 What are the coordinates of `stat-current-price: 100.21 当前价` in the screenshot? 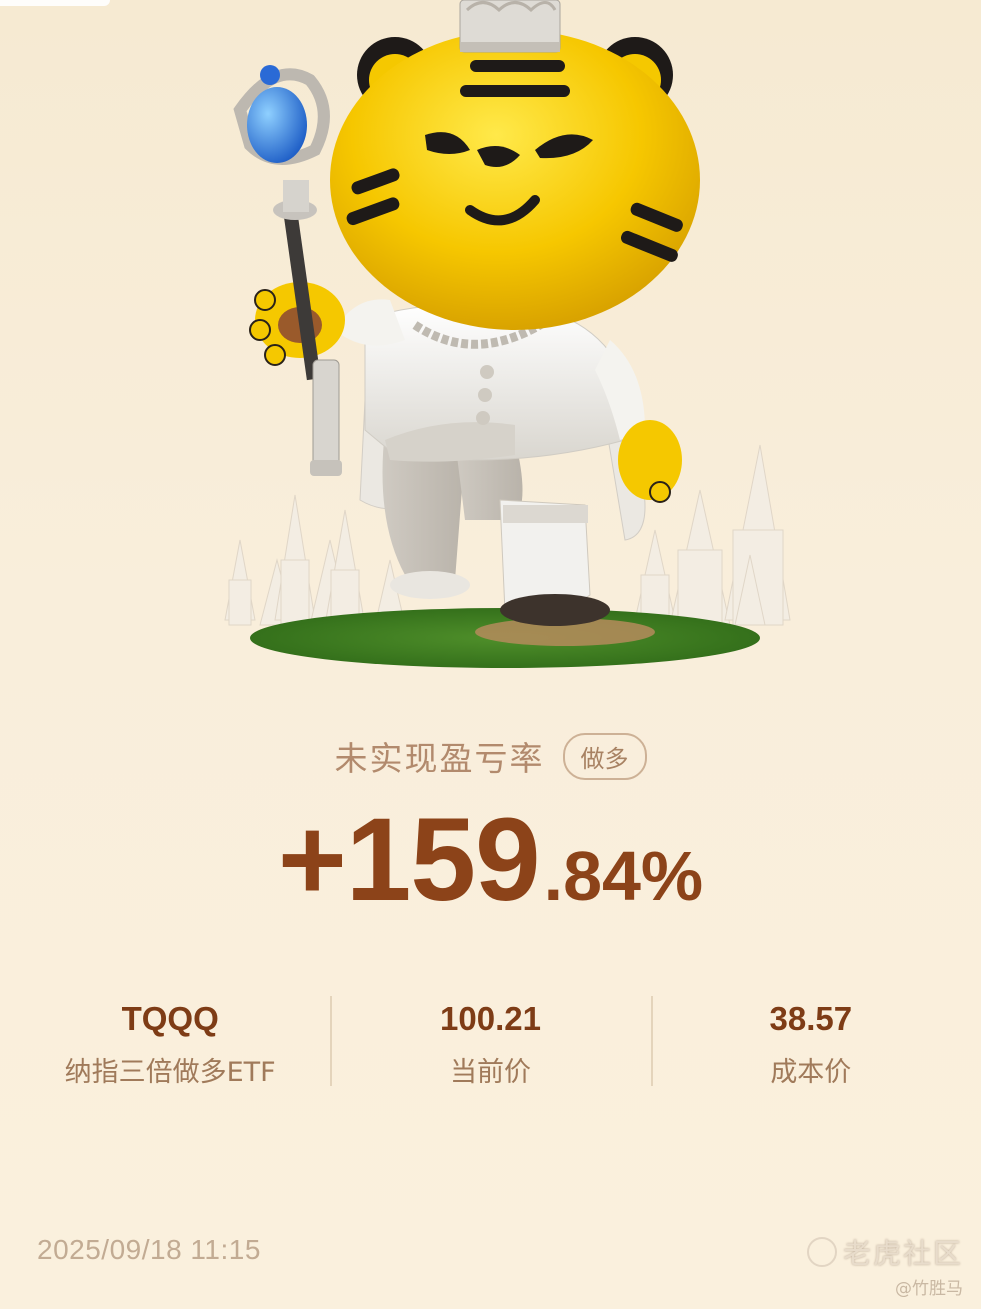 It's located at (490, 1040).